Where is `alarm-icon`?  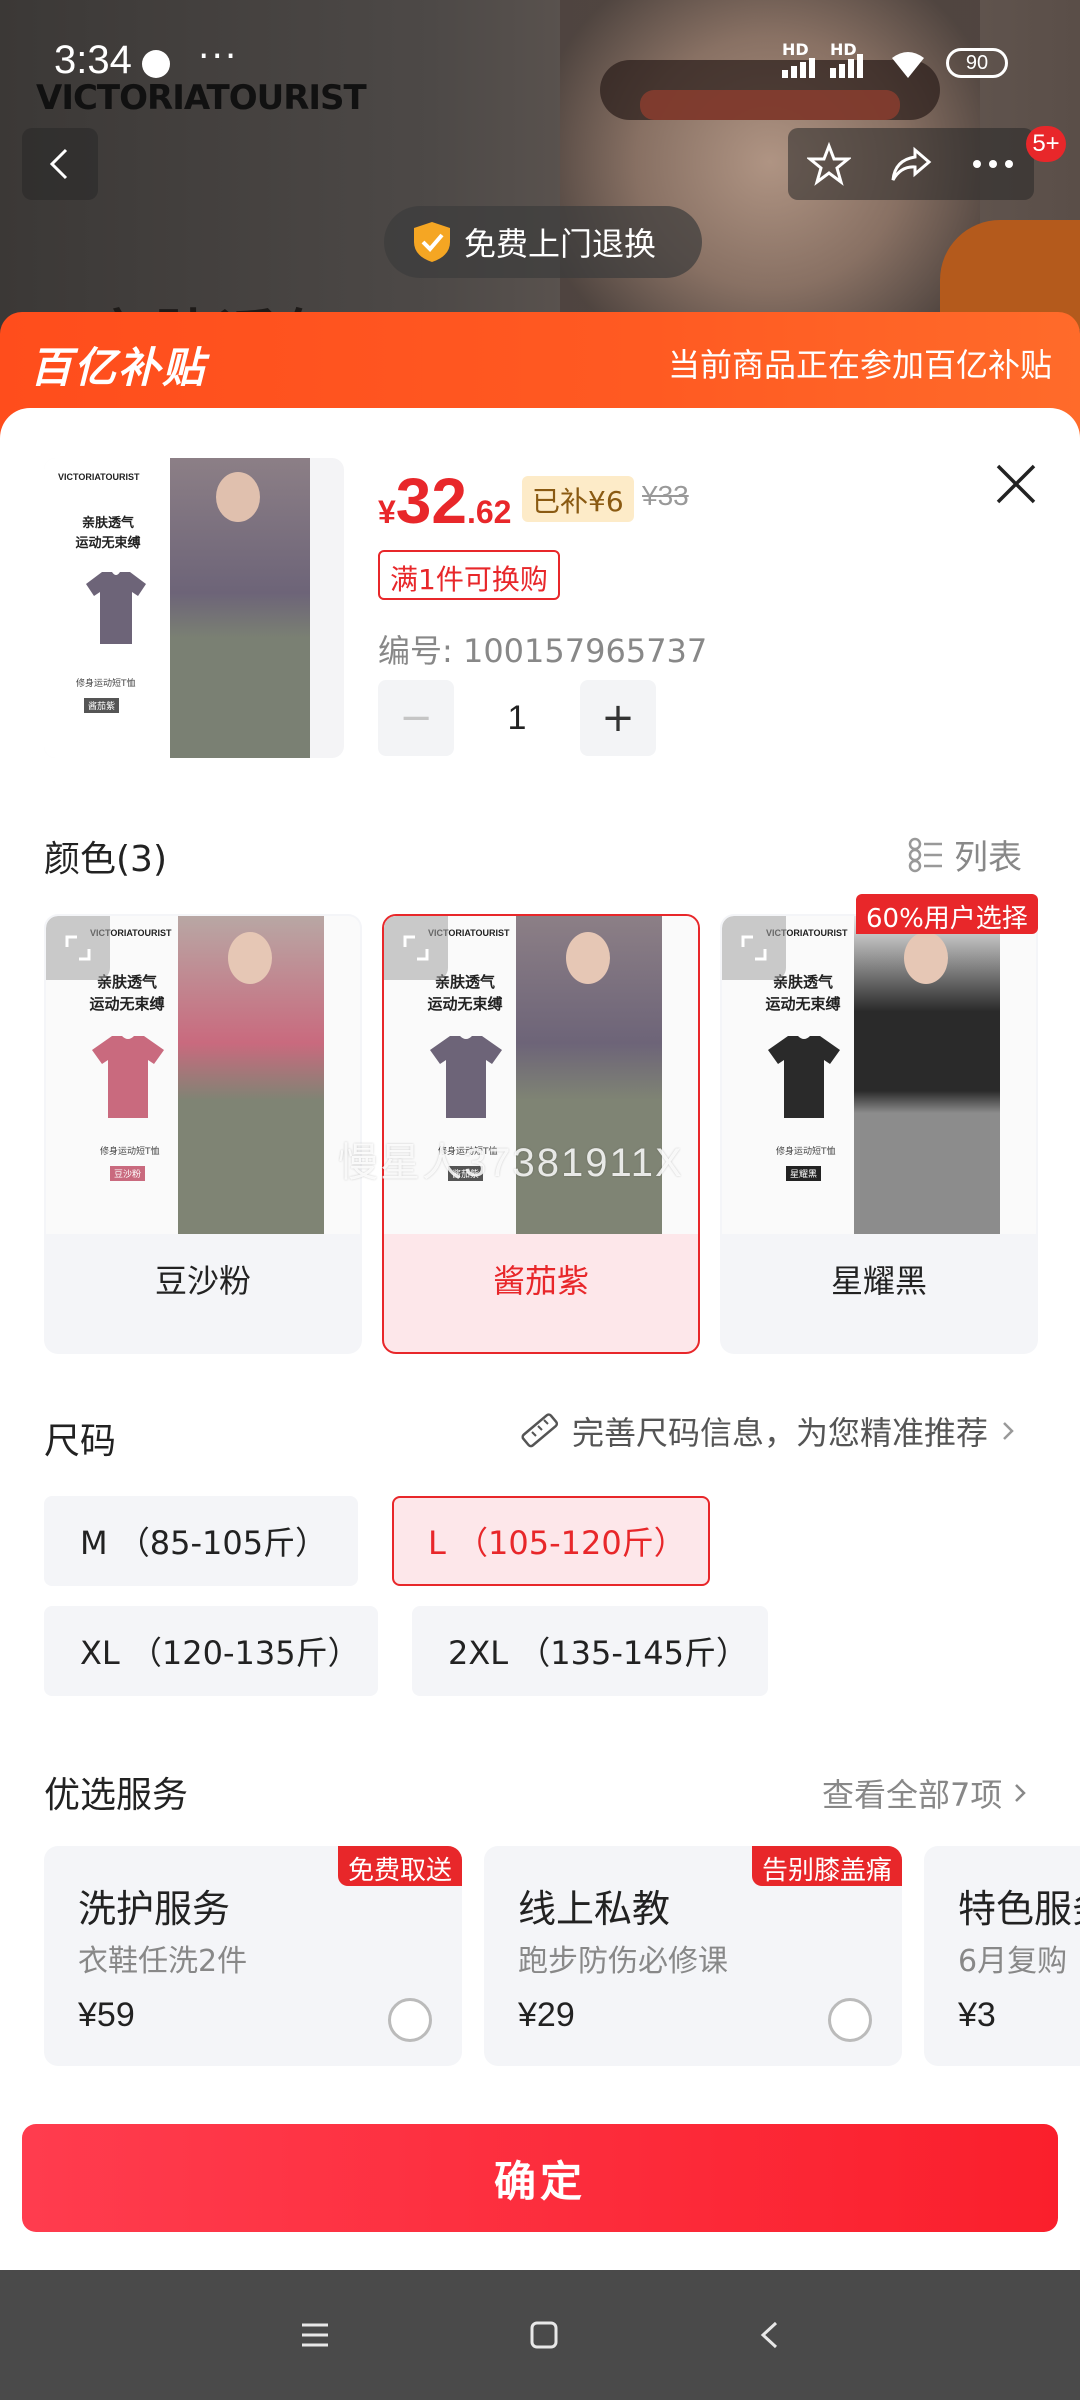 alarm-icon is located at coordinates (156, 64).